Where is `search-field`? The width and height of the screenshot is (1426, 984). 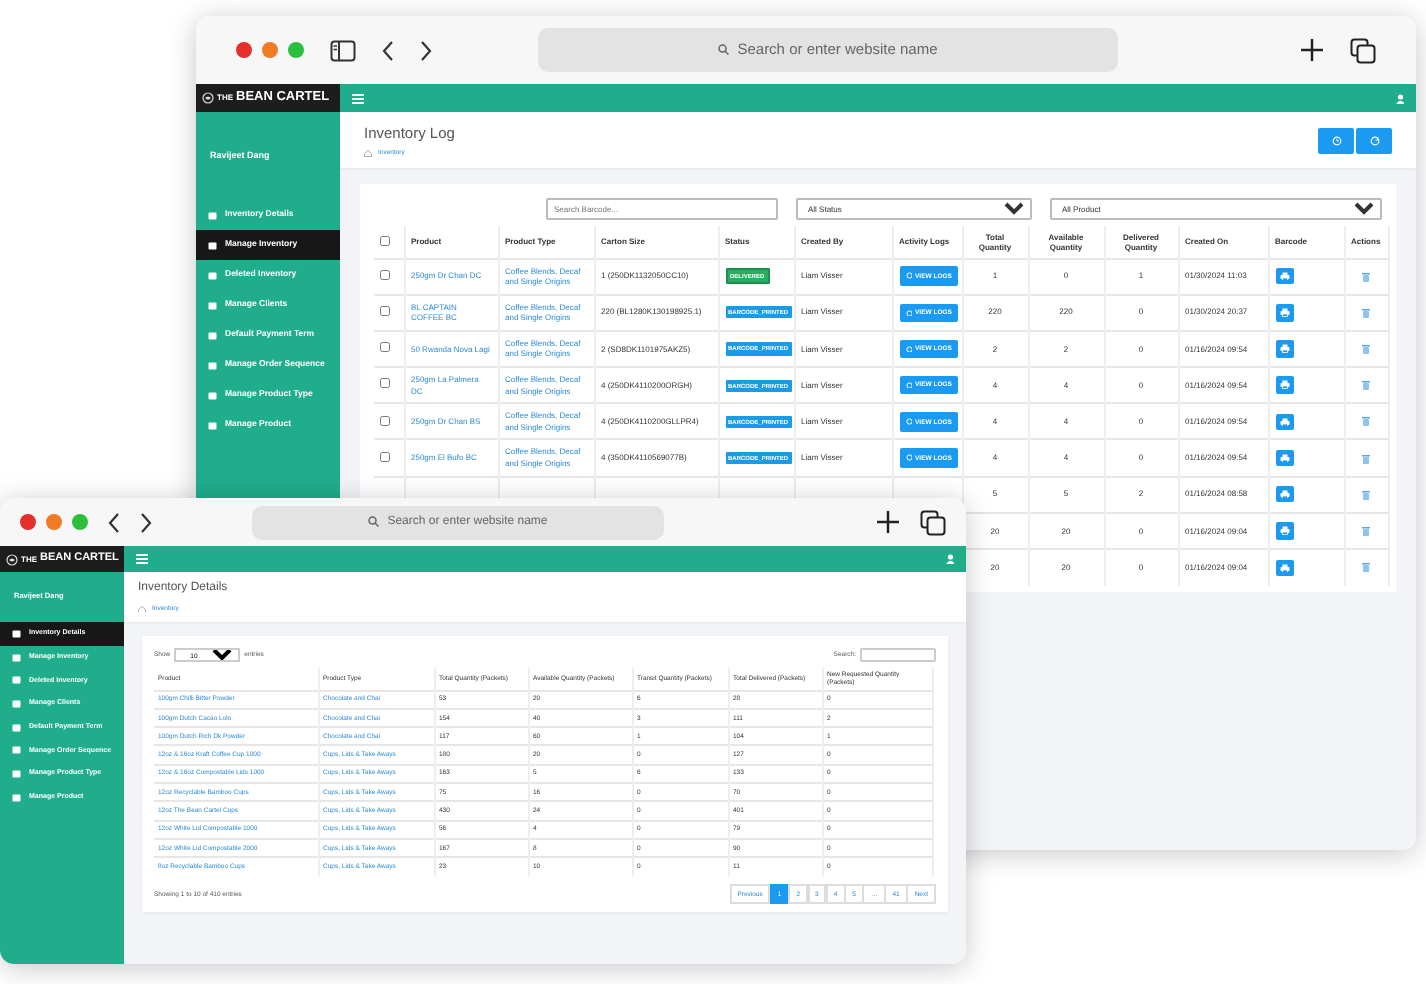
search-field is located at coordinates (898, 655).